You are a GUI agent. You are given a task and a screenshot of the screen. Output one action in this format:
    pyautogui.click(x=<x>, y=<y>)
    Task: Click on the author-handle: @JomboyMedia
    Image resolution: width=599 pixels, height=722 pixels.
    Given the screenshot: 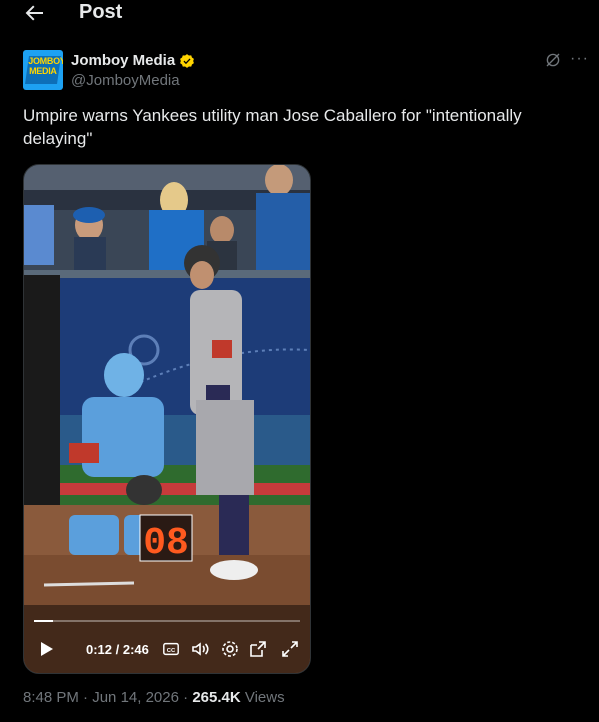 What is the action you would take?
    pyautogui.click(x=125, y=80)
    